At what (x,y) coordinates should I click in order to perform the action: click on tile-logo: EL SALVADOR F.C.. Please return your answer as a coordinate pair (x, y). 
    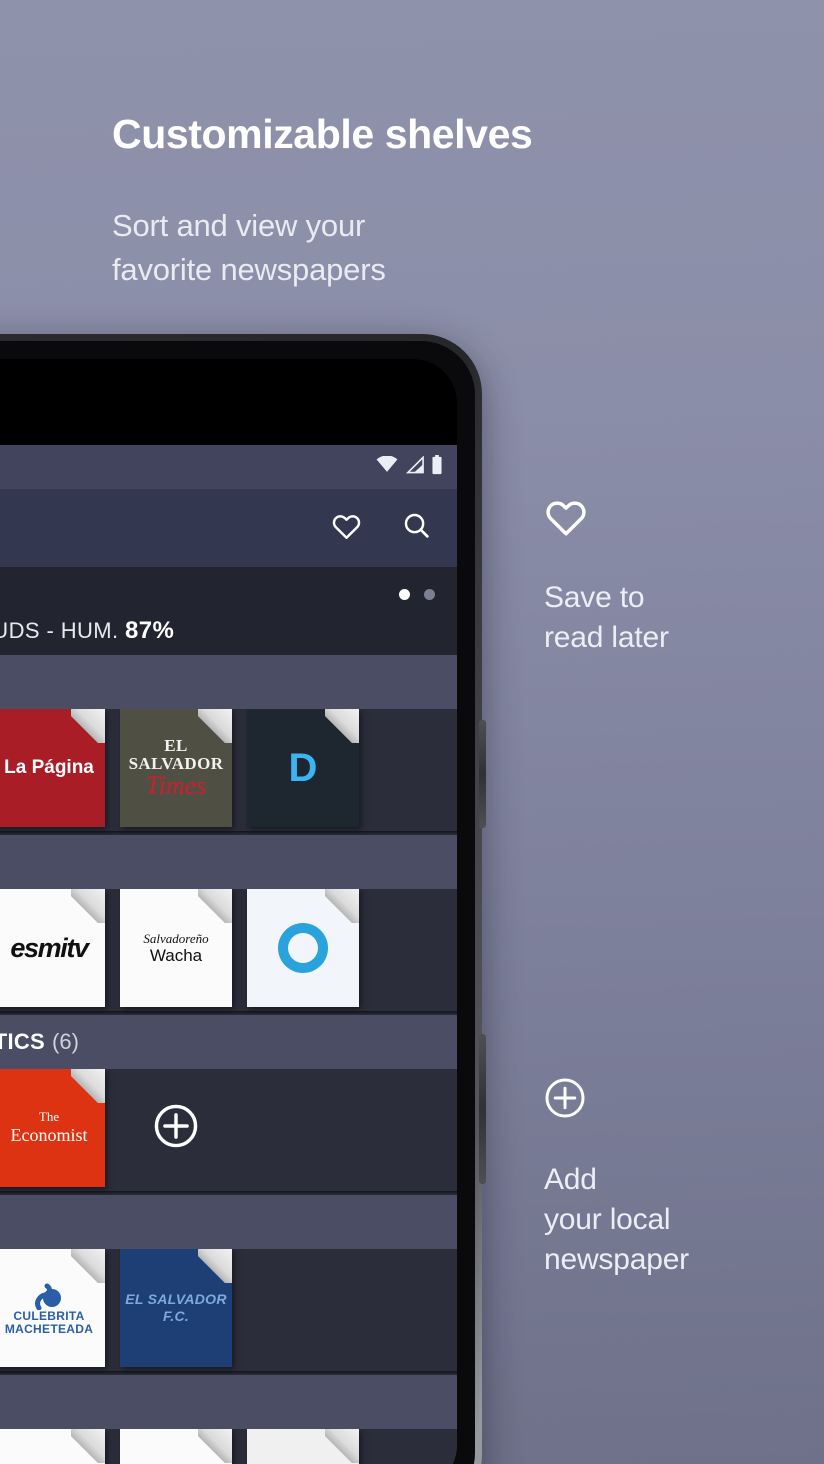
    Looking at the image, I should click on (176, 1308).